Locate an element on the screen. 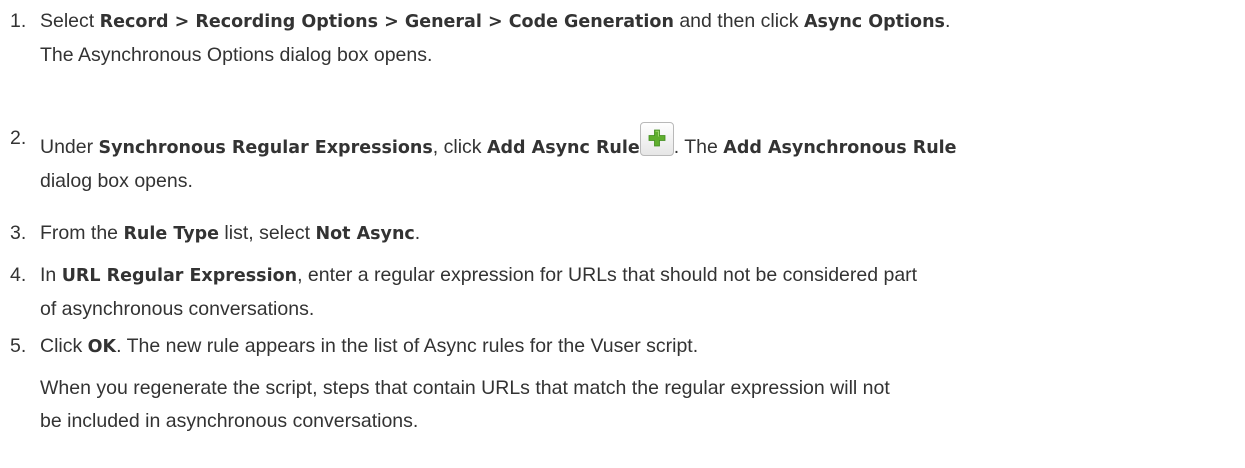  button-name: Async Options is located at coordinates (874, 22).